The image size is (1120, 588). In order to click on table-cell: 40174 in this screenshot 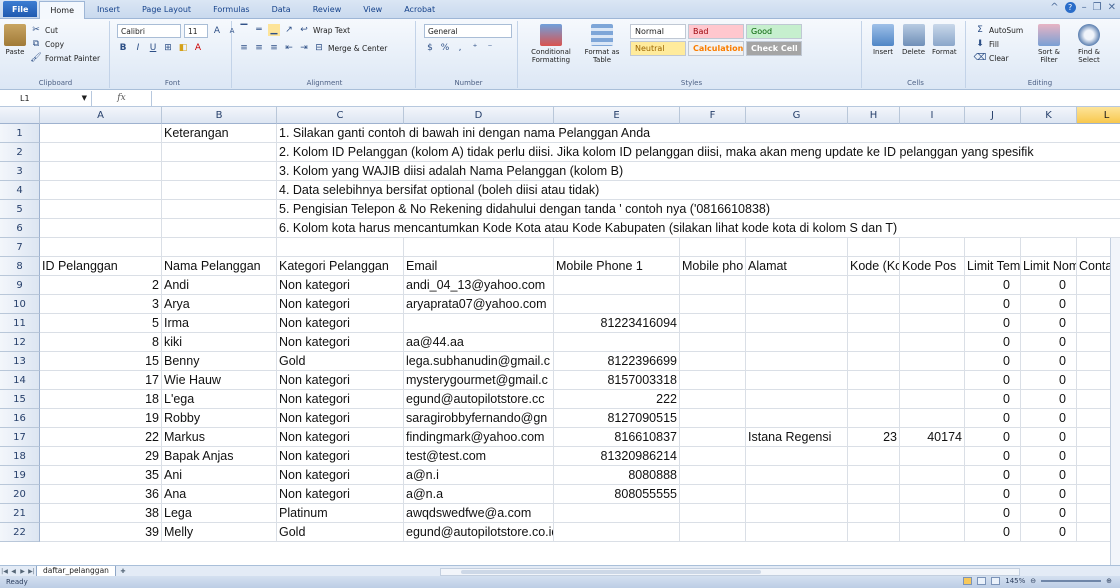, I will do `click(932, 437)`.